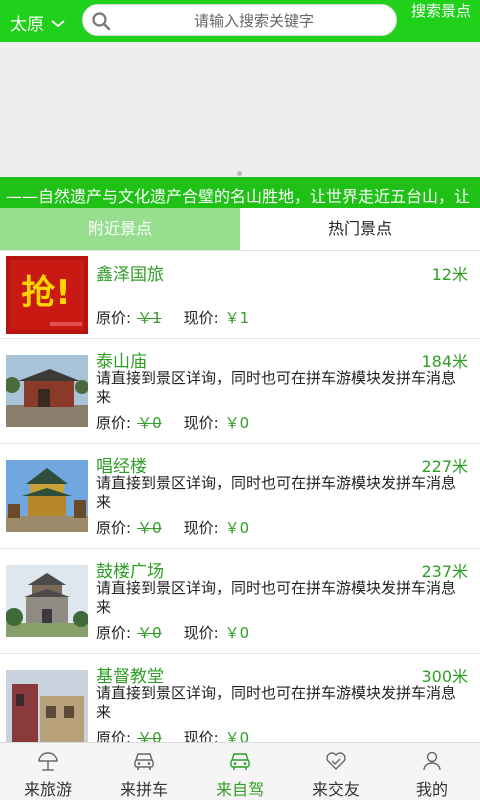 Image resolution: width=480 pixels, height=801 pixels. Describe the element at coordinates (449, 274) in the screenshot. I see `item-distance: 12米` at that location.